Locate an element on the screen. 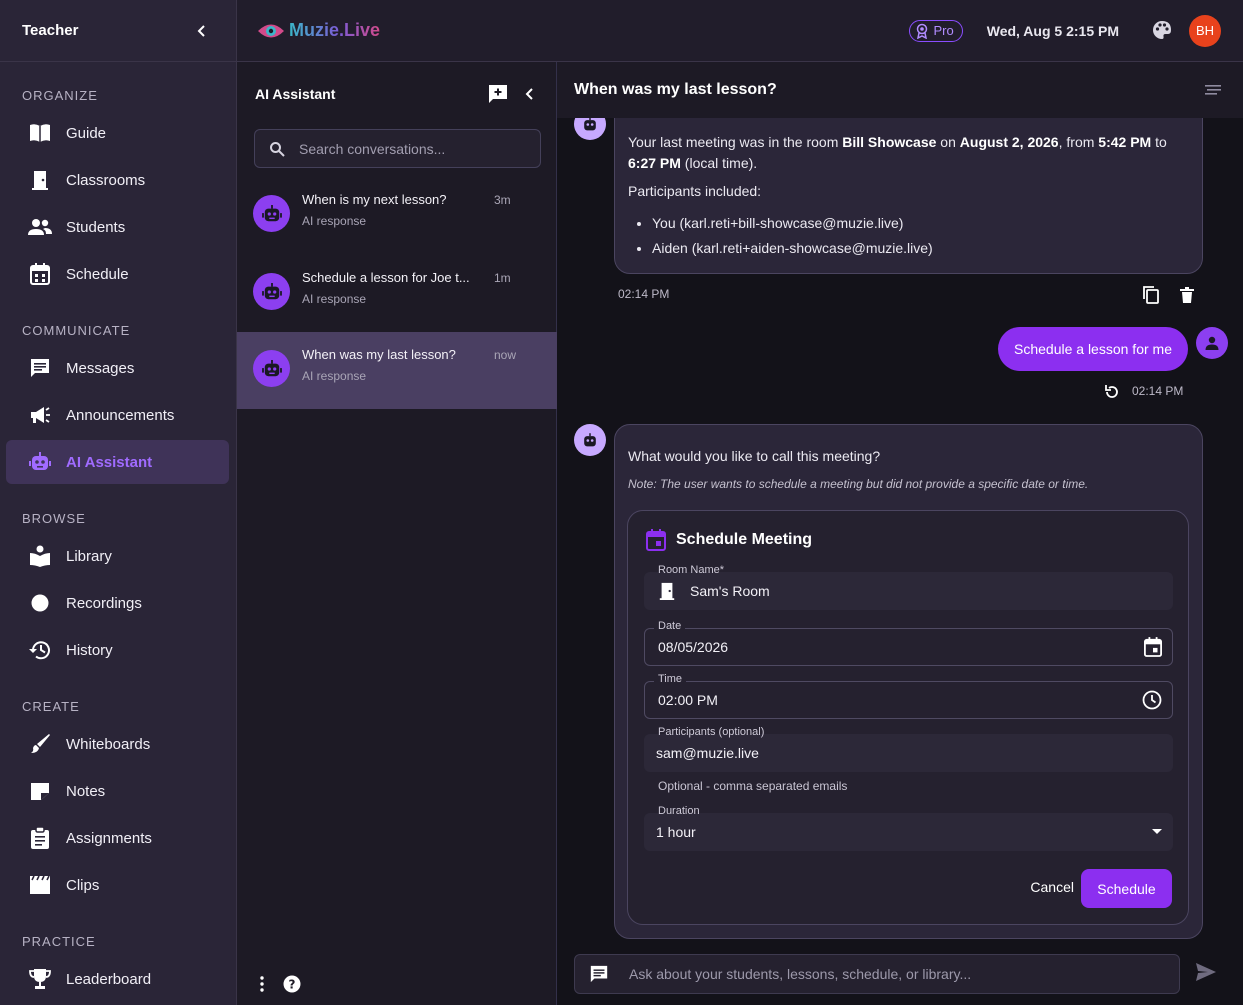 The width and height of the screenshot is (1243, 1005). time-label: Time is located at coordinates (670, 679).